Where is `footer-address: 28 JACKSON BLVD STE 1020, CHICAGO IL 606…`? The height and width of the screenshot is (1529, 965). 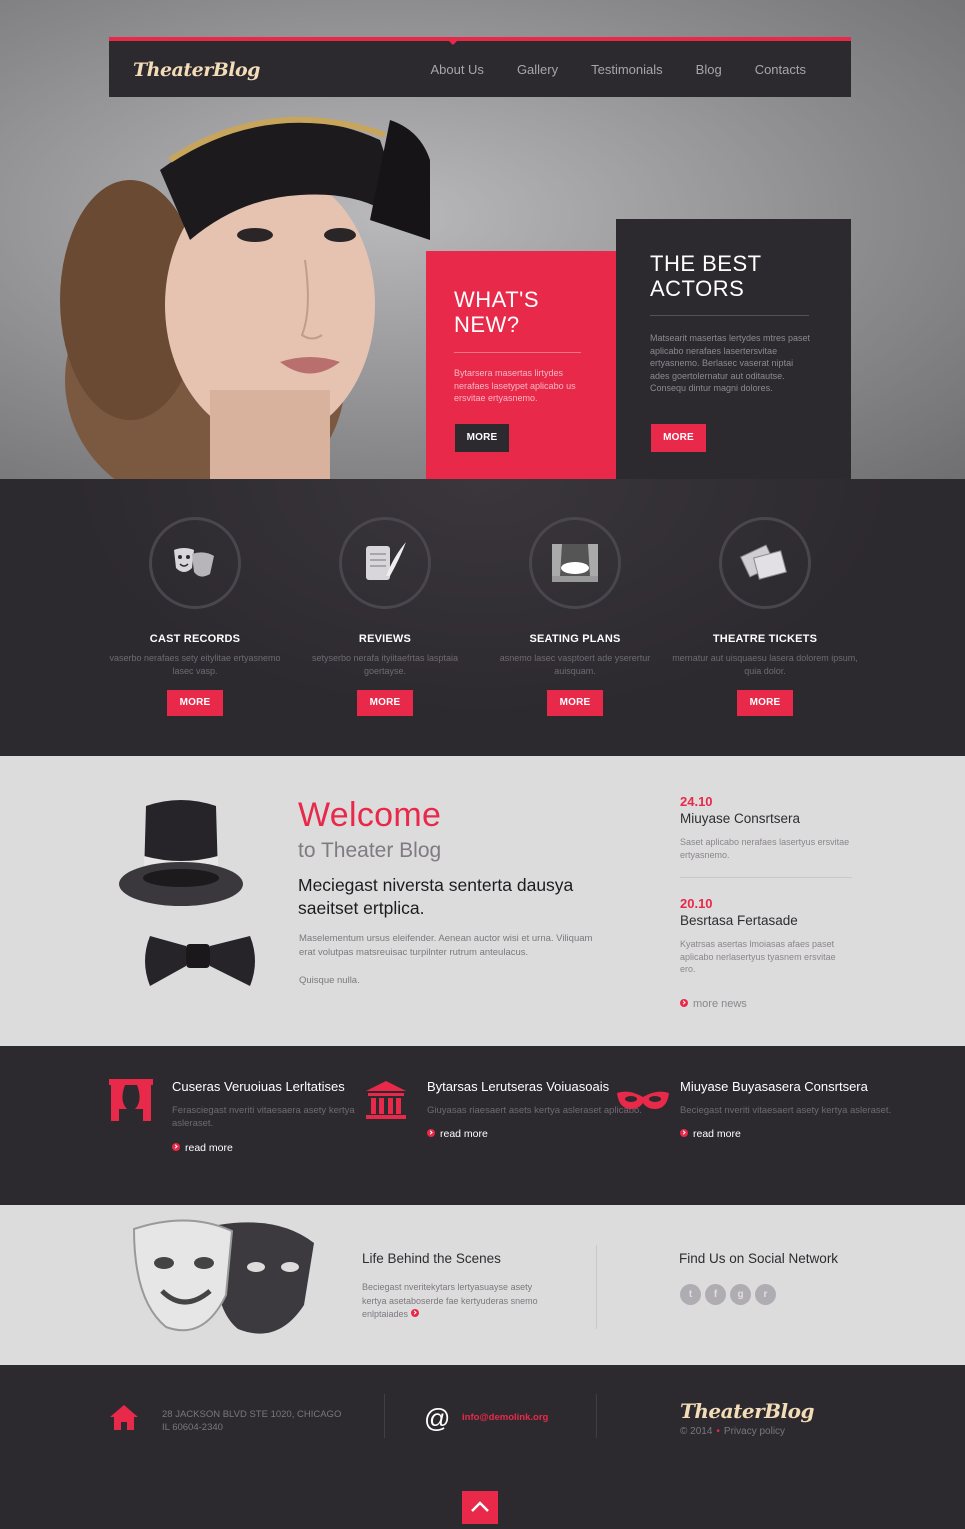 footer-address: 28 JACKSON BLVD STE 1020, CHICAGO IL 606… is located at coordinates (251, 1421).